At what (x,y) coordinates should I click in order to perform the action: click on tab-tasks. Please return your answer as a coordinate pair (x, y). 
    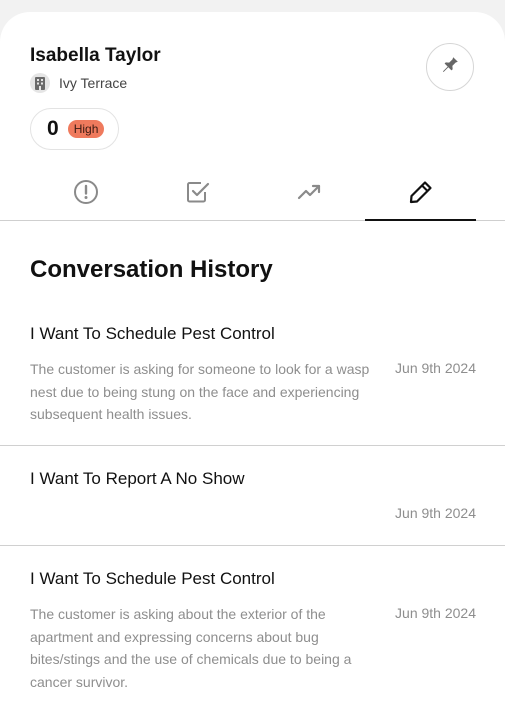
    Looking at the image, I should click on (197, 196).